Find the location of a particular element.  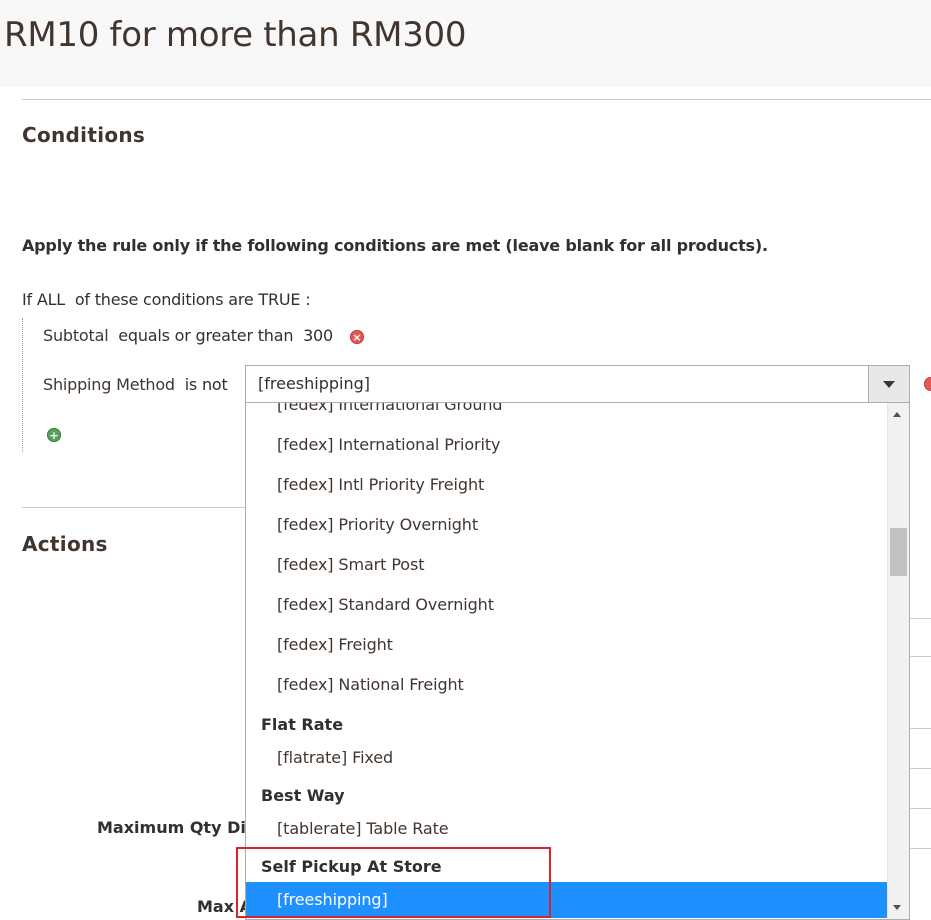

shipping-method-select: [freeshipping] is located at coordinates (577, 384).